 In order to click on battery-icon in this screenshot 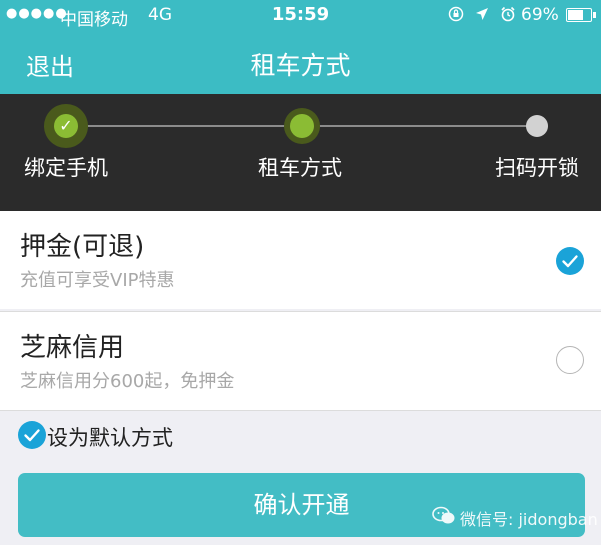, I will do `click(581, 15)`.